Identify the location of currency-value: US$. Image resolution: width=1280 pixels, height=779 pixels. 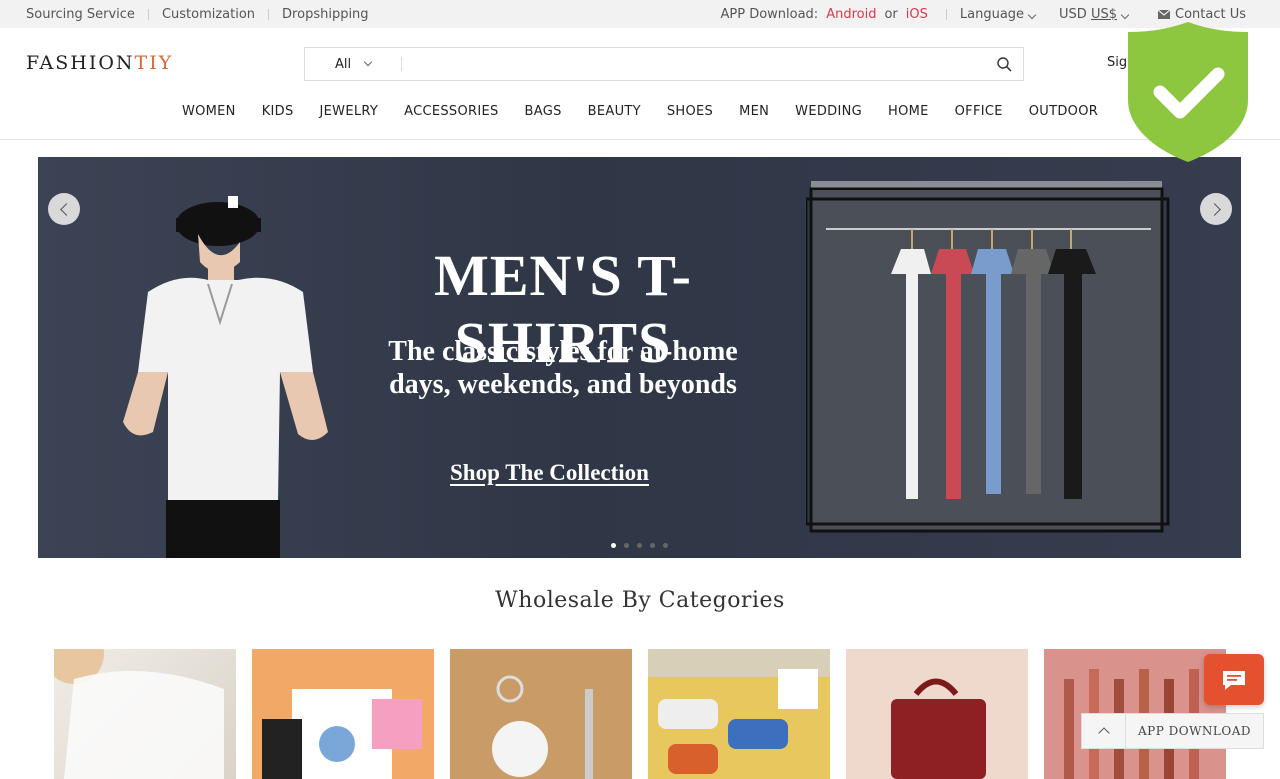
(1103, 14).